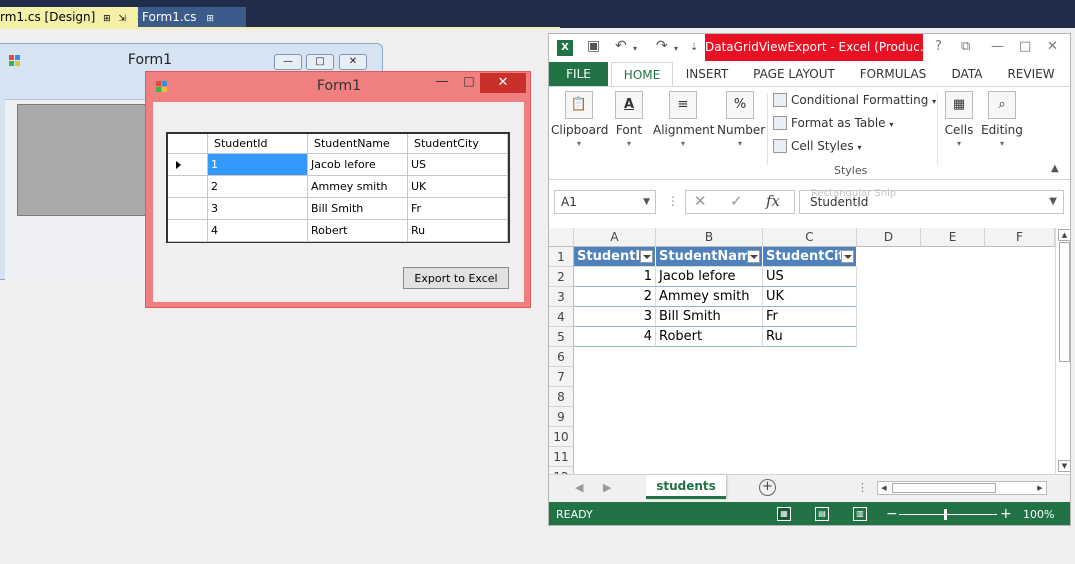  I want to click on table-cell: 4, so click(615, 337).